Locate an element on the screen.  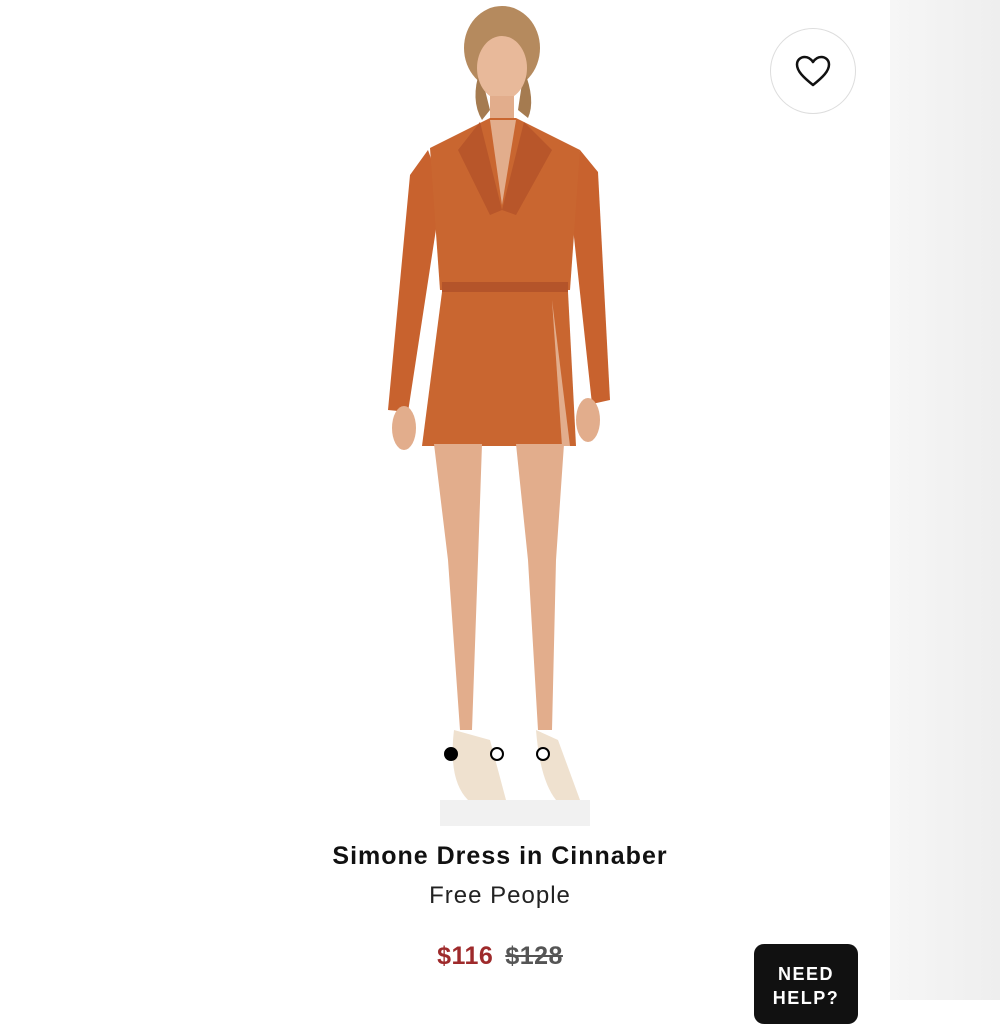
sale-price: $116 is located at coordinates (465, 956).